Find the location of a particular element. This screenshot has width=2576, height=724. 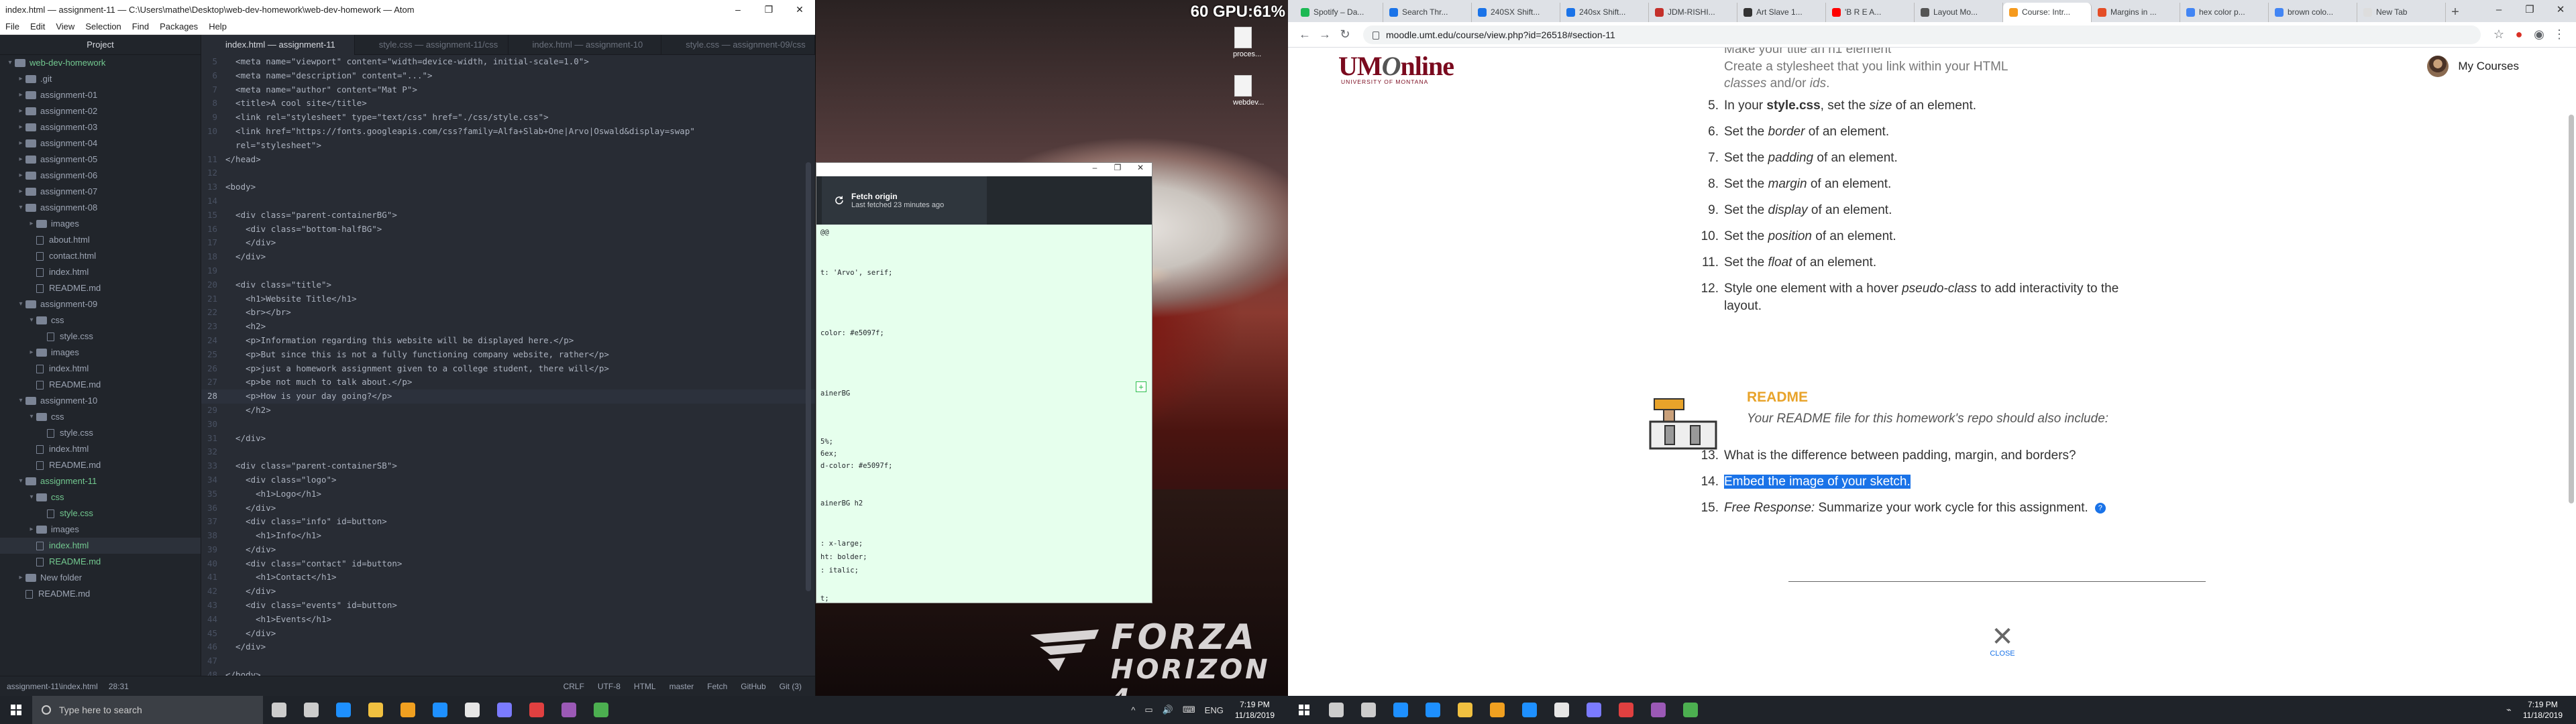

code-line: 14 is located at coordinates (508, 201).